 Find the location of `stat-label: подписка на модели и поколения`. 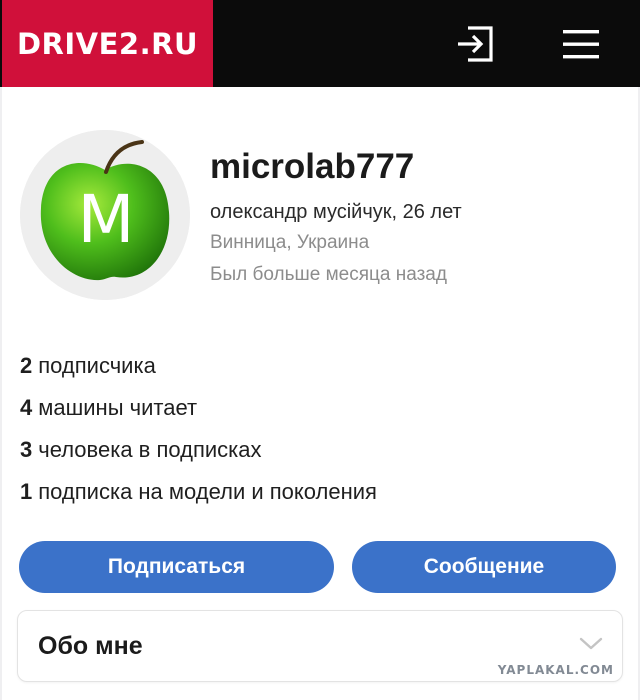

stat-label: подписка на модели и поколения is located at coordinates (207, 491).